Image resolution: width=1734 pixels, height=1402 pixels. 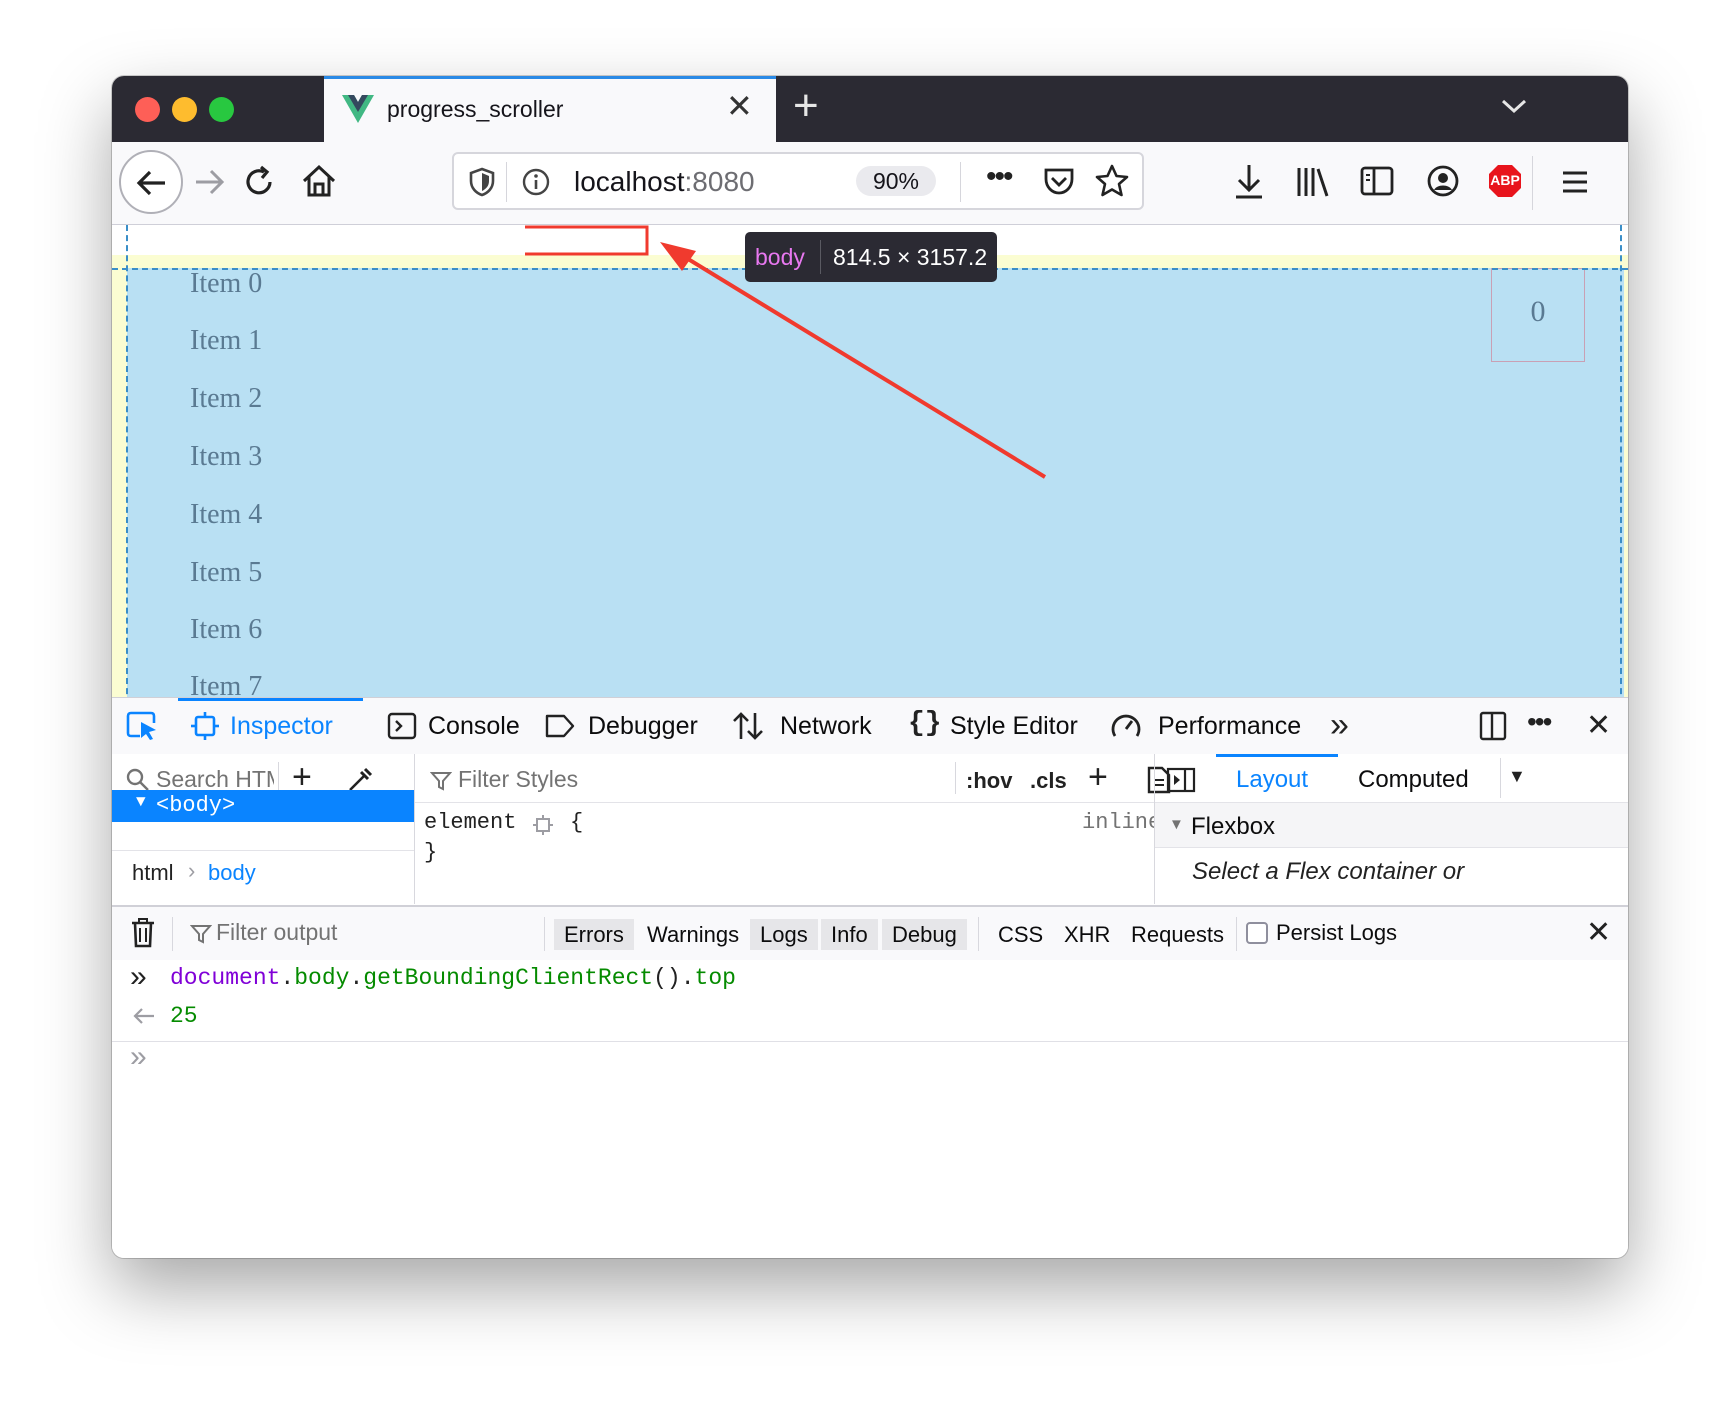 I want to click on debugger-icon, so click(x=560, y=726).